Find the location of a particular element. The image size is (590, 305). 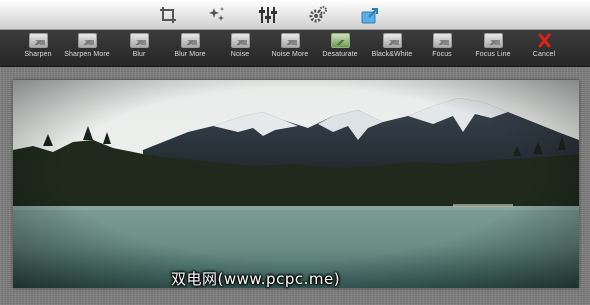

cancel-label: Cancel is located at coordinates (544, 54).